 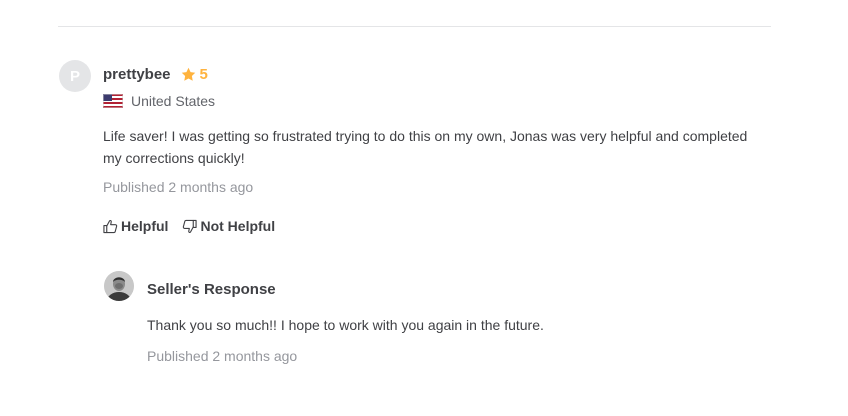 What do you see at coordinates (178, 187) in the screenshot?
I see `review-published-date: Published 2 months ago` at bounding box center [178, 187].